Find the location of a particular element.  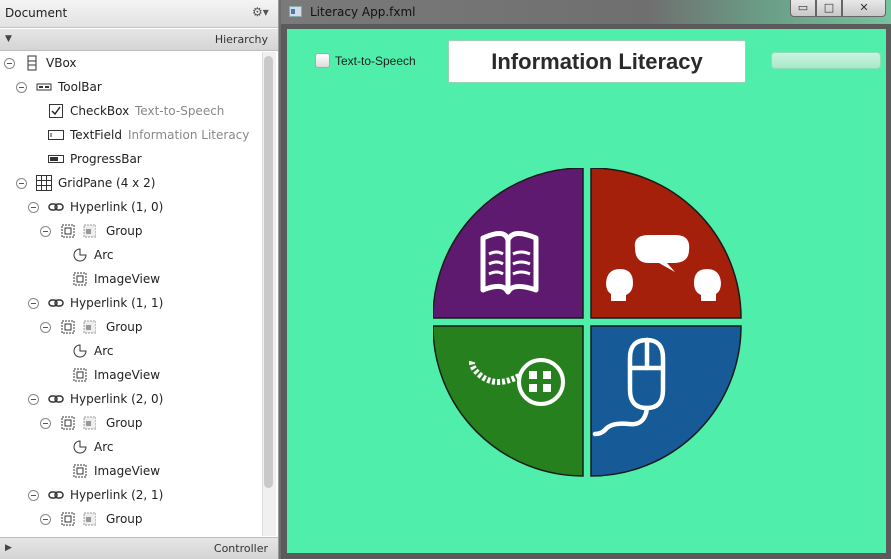

progress-bar is located at coordinates (826, 60).